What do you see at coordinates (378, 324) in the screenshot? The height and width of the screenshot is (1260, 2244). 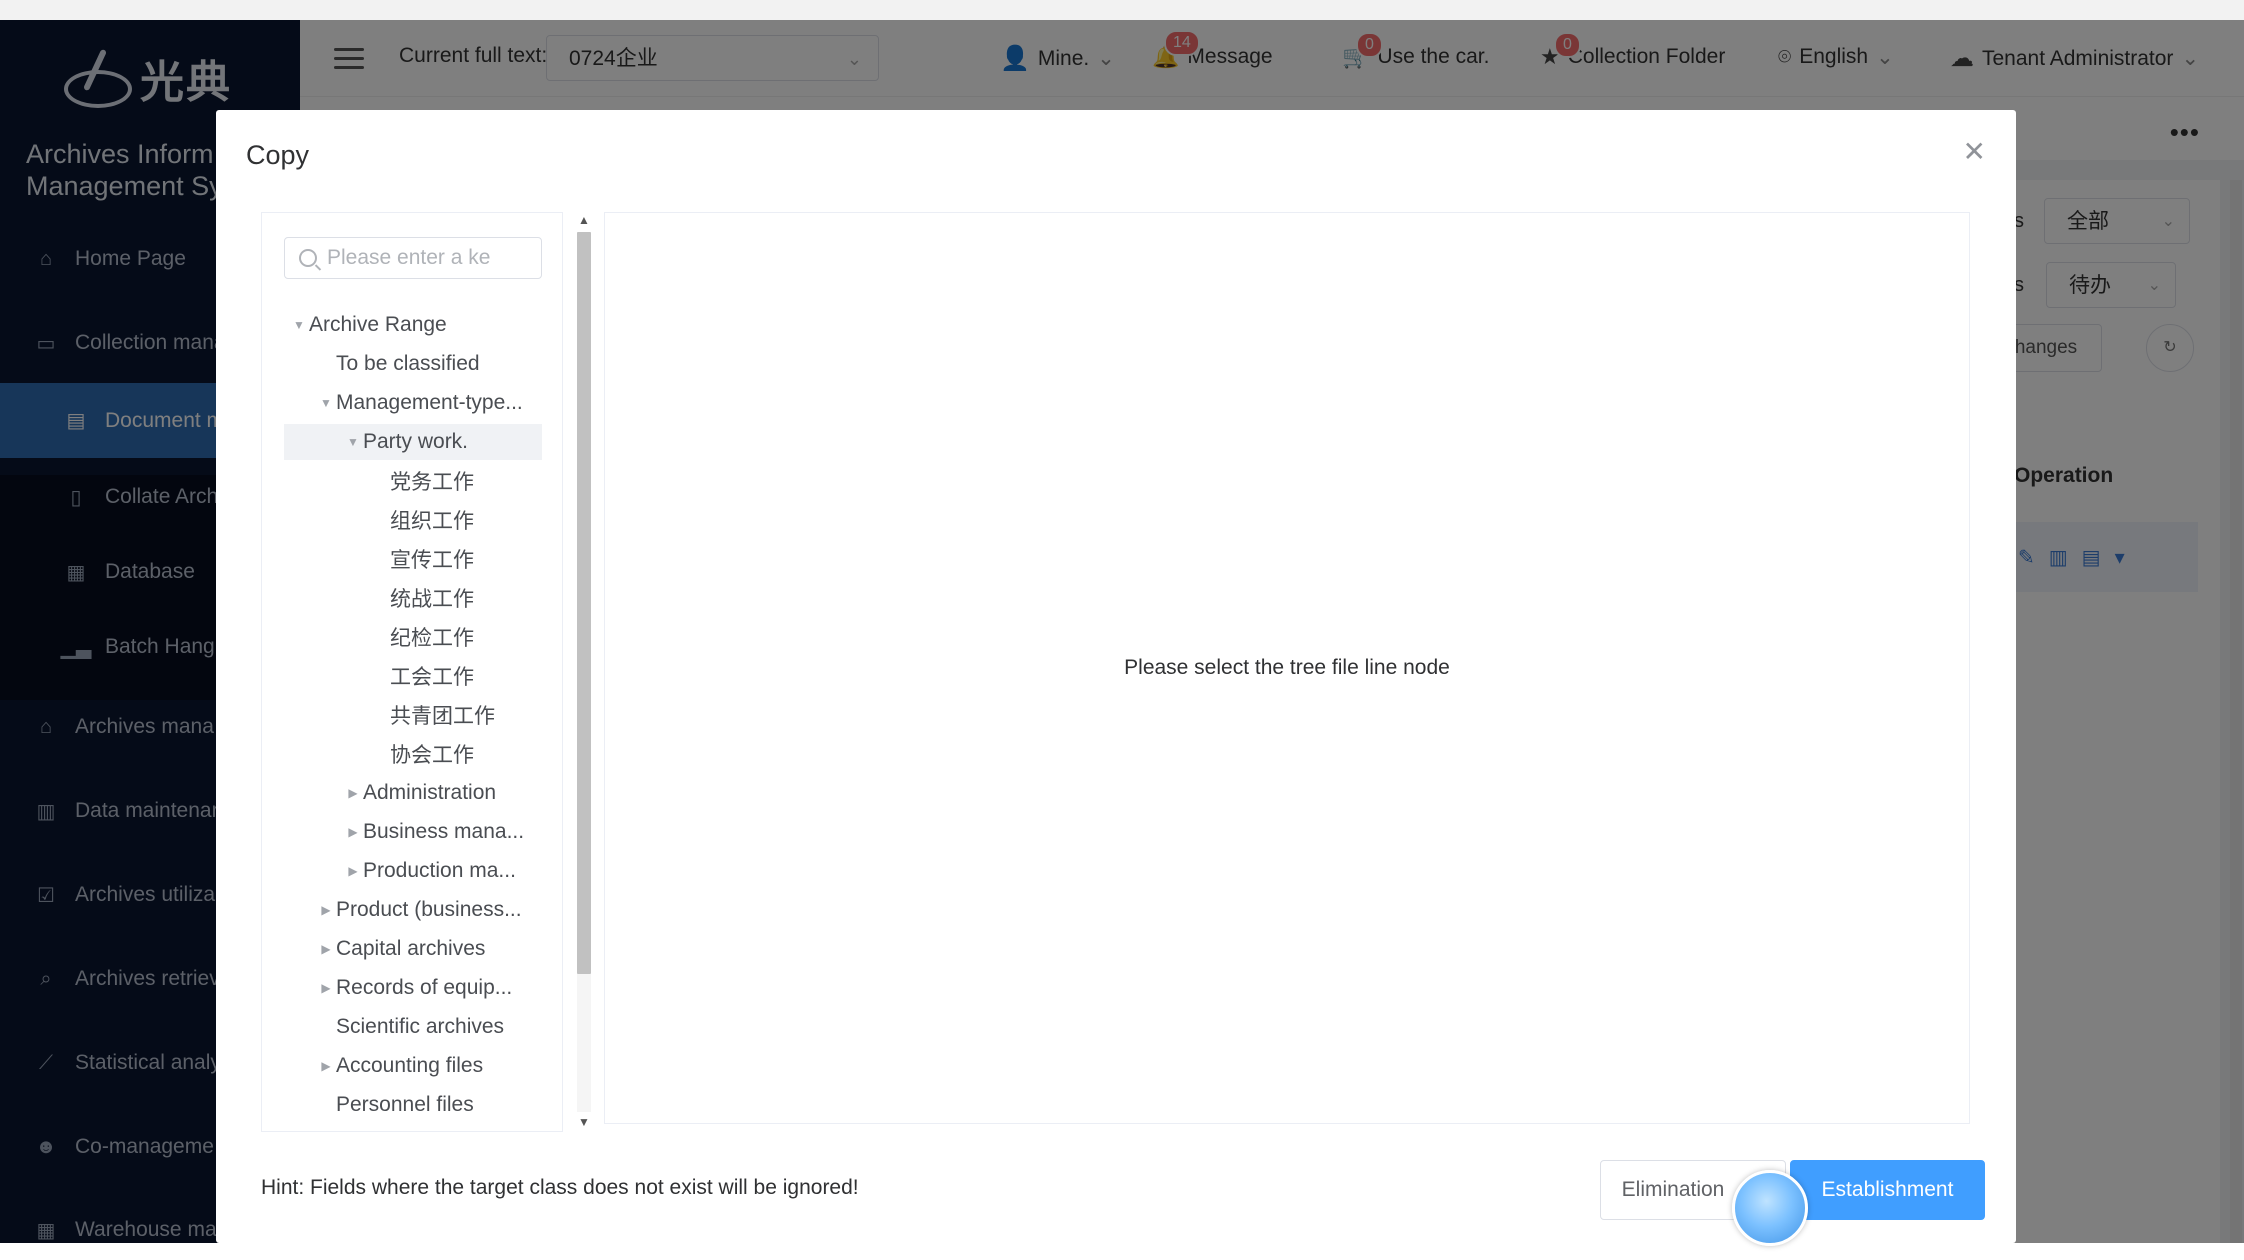 I see `tree-node-label: Archive Range` at bounding box center [378, 324].